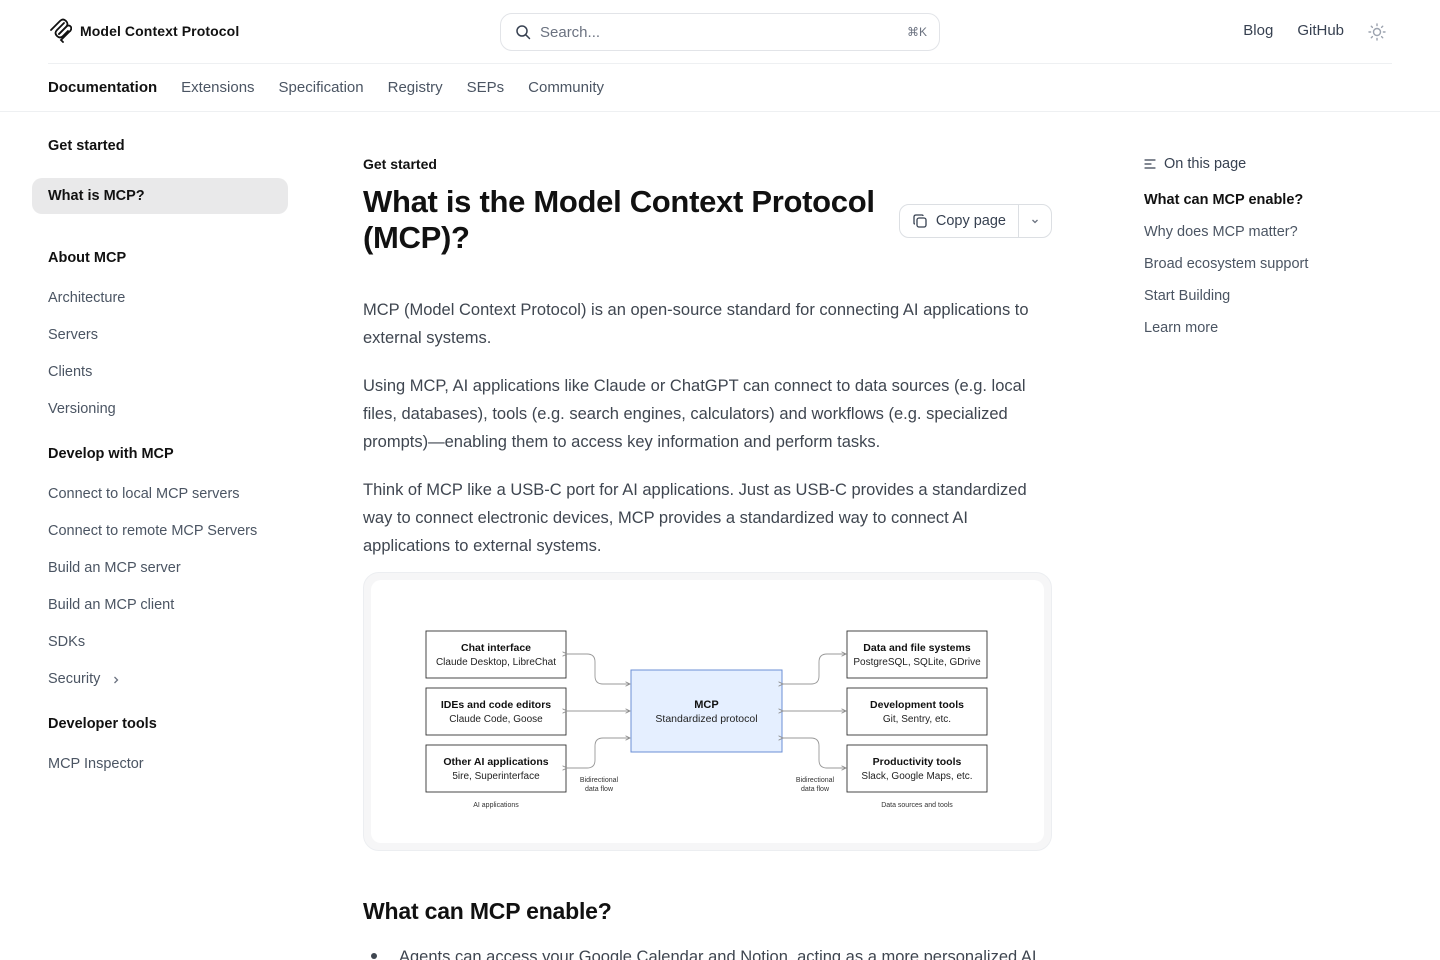 This screenshot has width=1440, height=960. Describe the element at coordinates (160, 605) in the screenshot. I see `sidebar-item-build-client: Build an MCP client` at that location.